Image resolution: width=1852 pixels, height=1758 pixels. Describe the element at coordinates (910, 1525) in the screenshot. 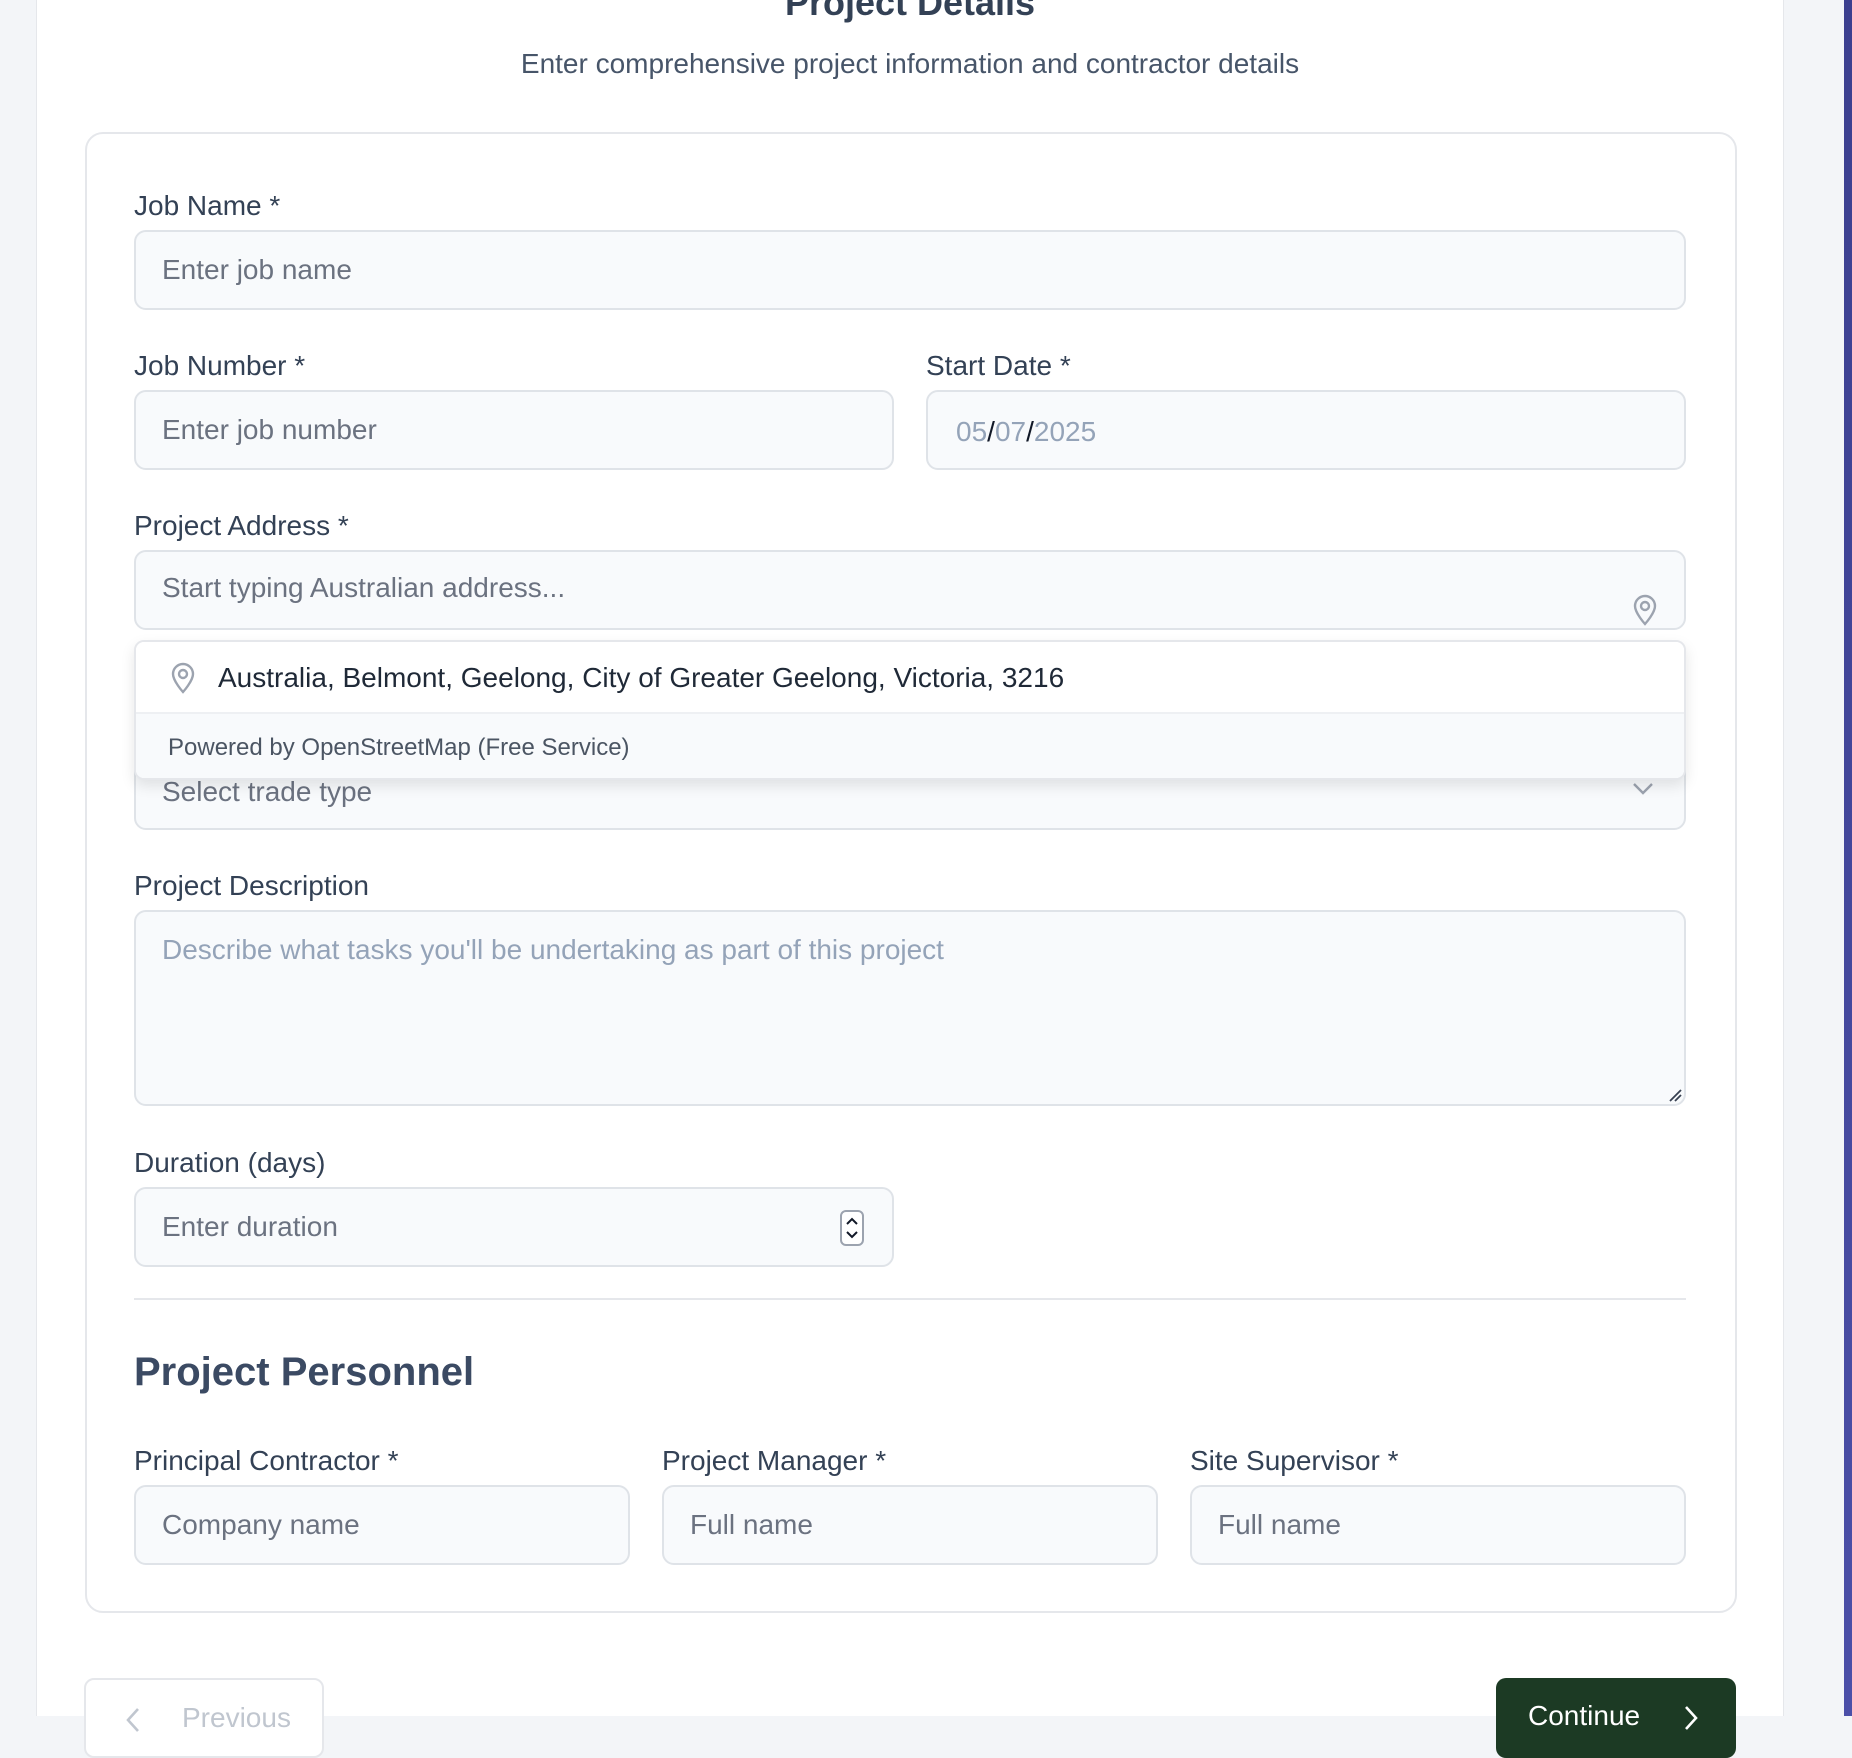

I see `project-manager-input` at that location.